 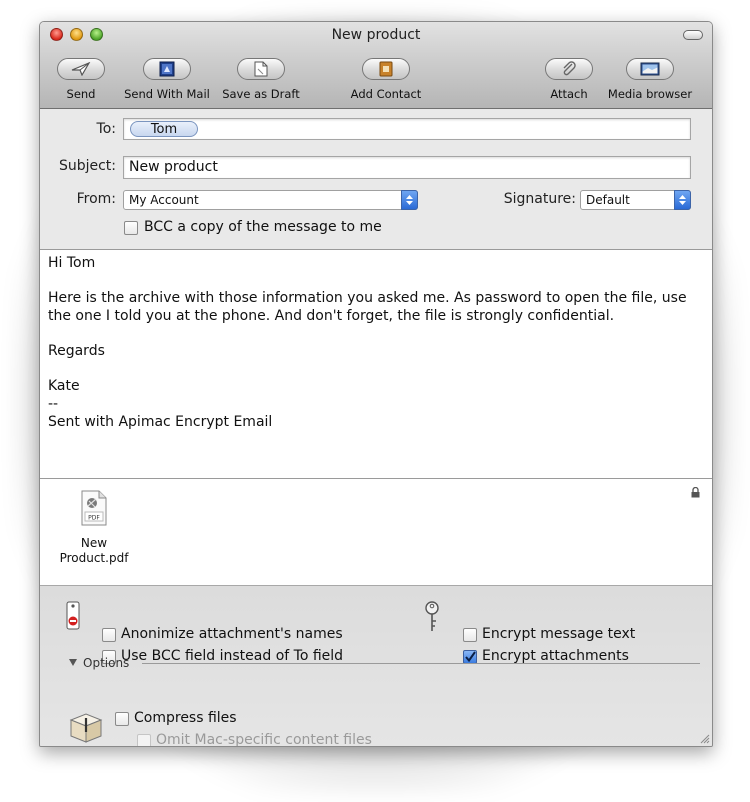 What do you see at coordinates (421, 663) in the screenshot?
I see `options-divider` at bounding box center [421, 663].